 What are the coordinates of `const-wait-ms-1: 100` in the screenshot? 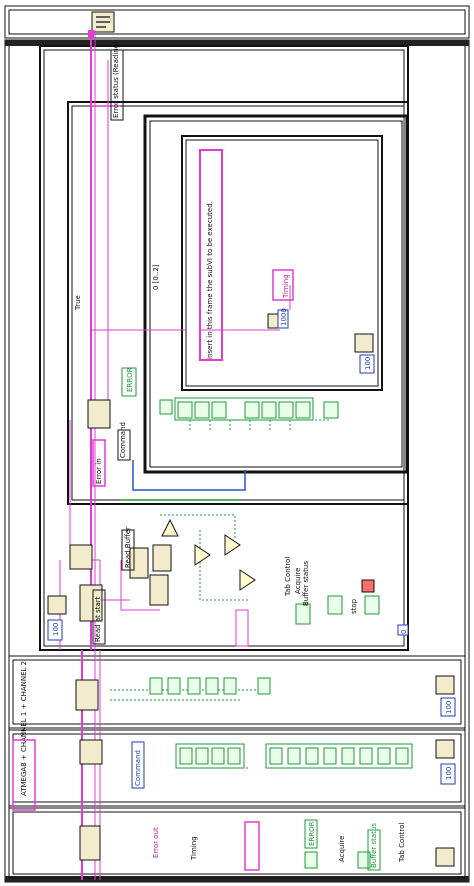 It's located at (368, 363).